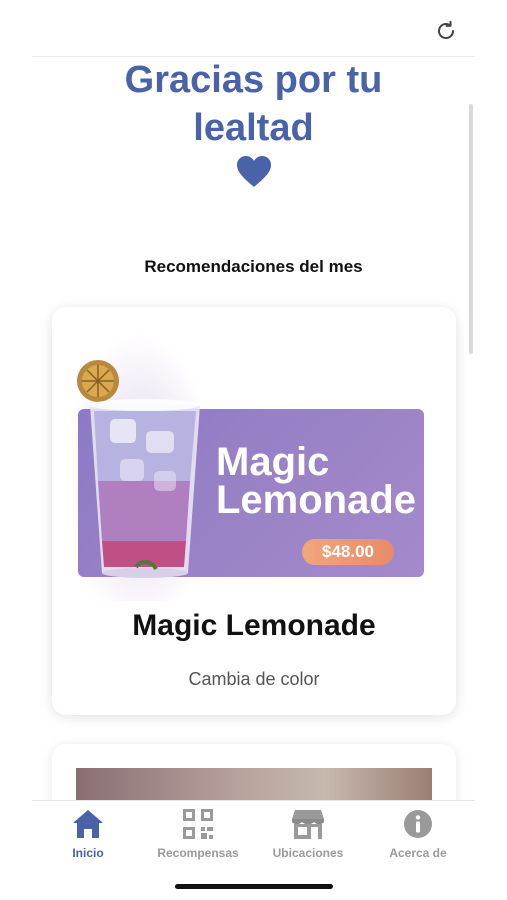 This screenshot has width=507, height=900. Describe the element at coordinates (348, 552) in the screenshot. I see `price-badge: $48.00` at that location.